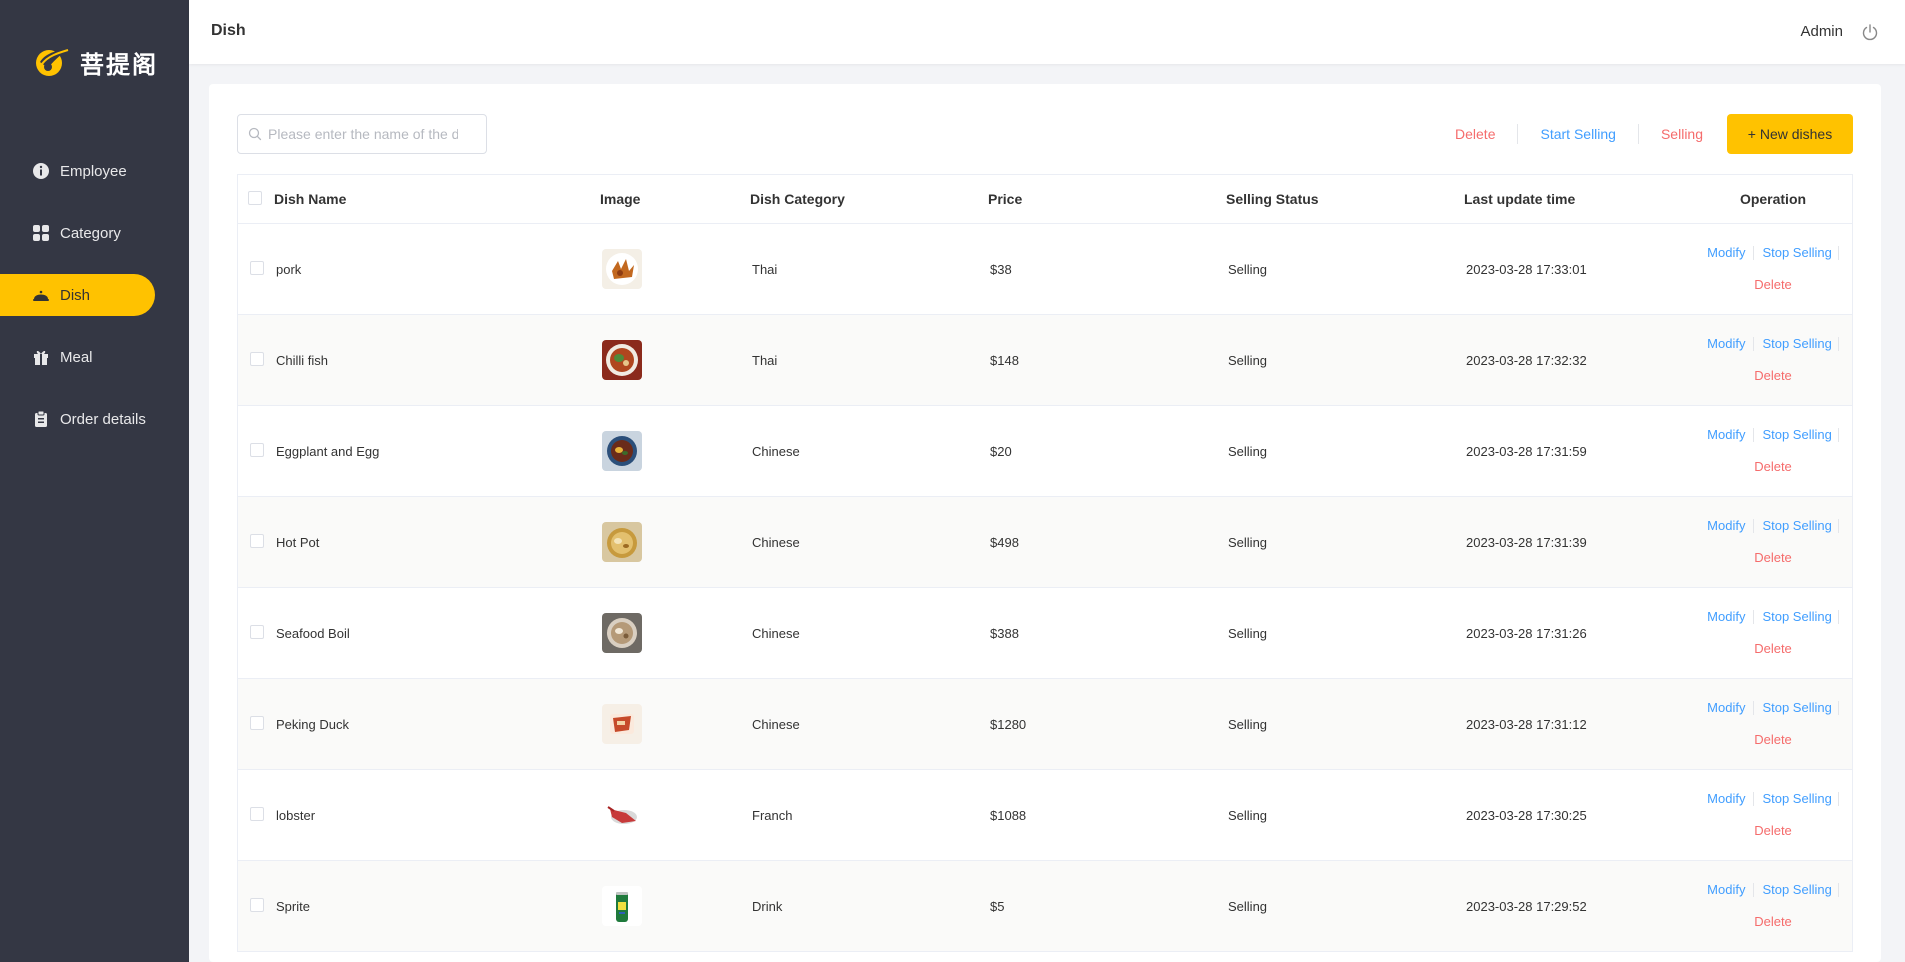 The width and height of the screenshot is (1905, 962). Describe the element at coordinates (312, 724) in the screenshot. I see `dish-name: Peking Duck` at that location.